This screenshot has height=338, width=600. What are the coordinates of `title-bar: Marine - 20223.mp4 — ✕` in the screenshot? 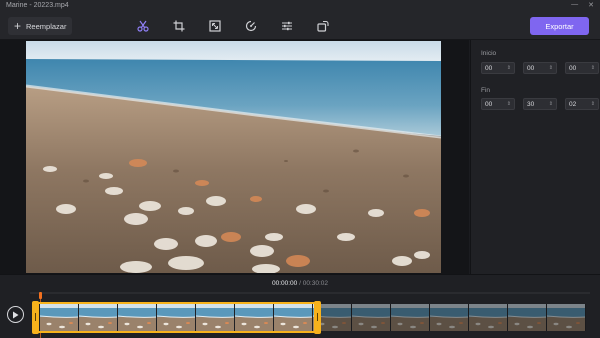 It's located at (300, 6).